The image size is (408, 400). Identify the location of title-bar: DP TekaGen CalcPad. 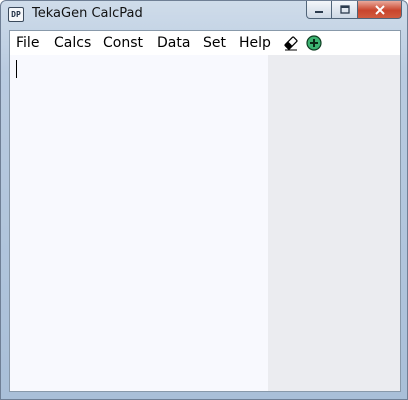
(204, 15).